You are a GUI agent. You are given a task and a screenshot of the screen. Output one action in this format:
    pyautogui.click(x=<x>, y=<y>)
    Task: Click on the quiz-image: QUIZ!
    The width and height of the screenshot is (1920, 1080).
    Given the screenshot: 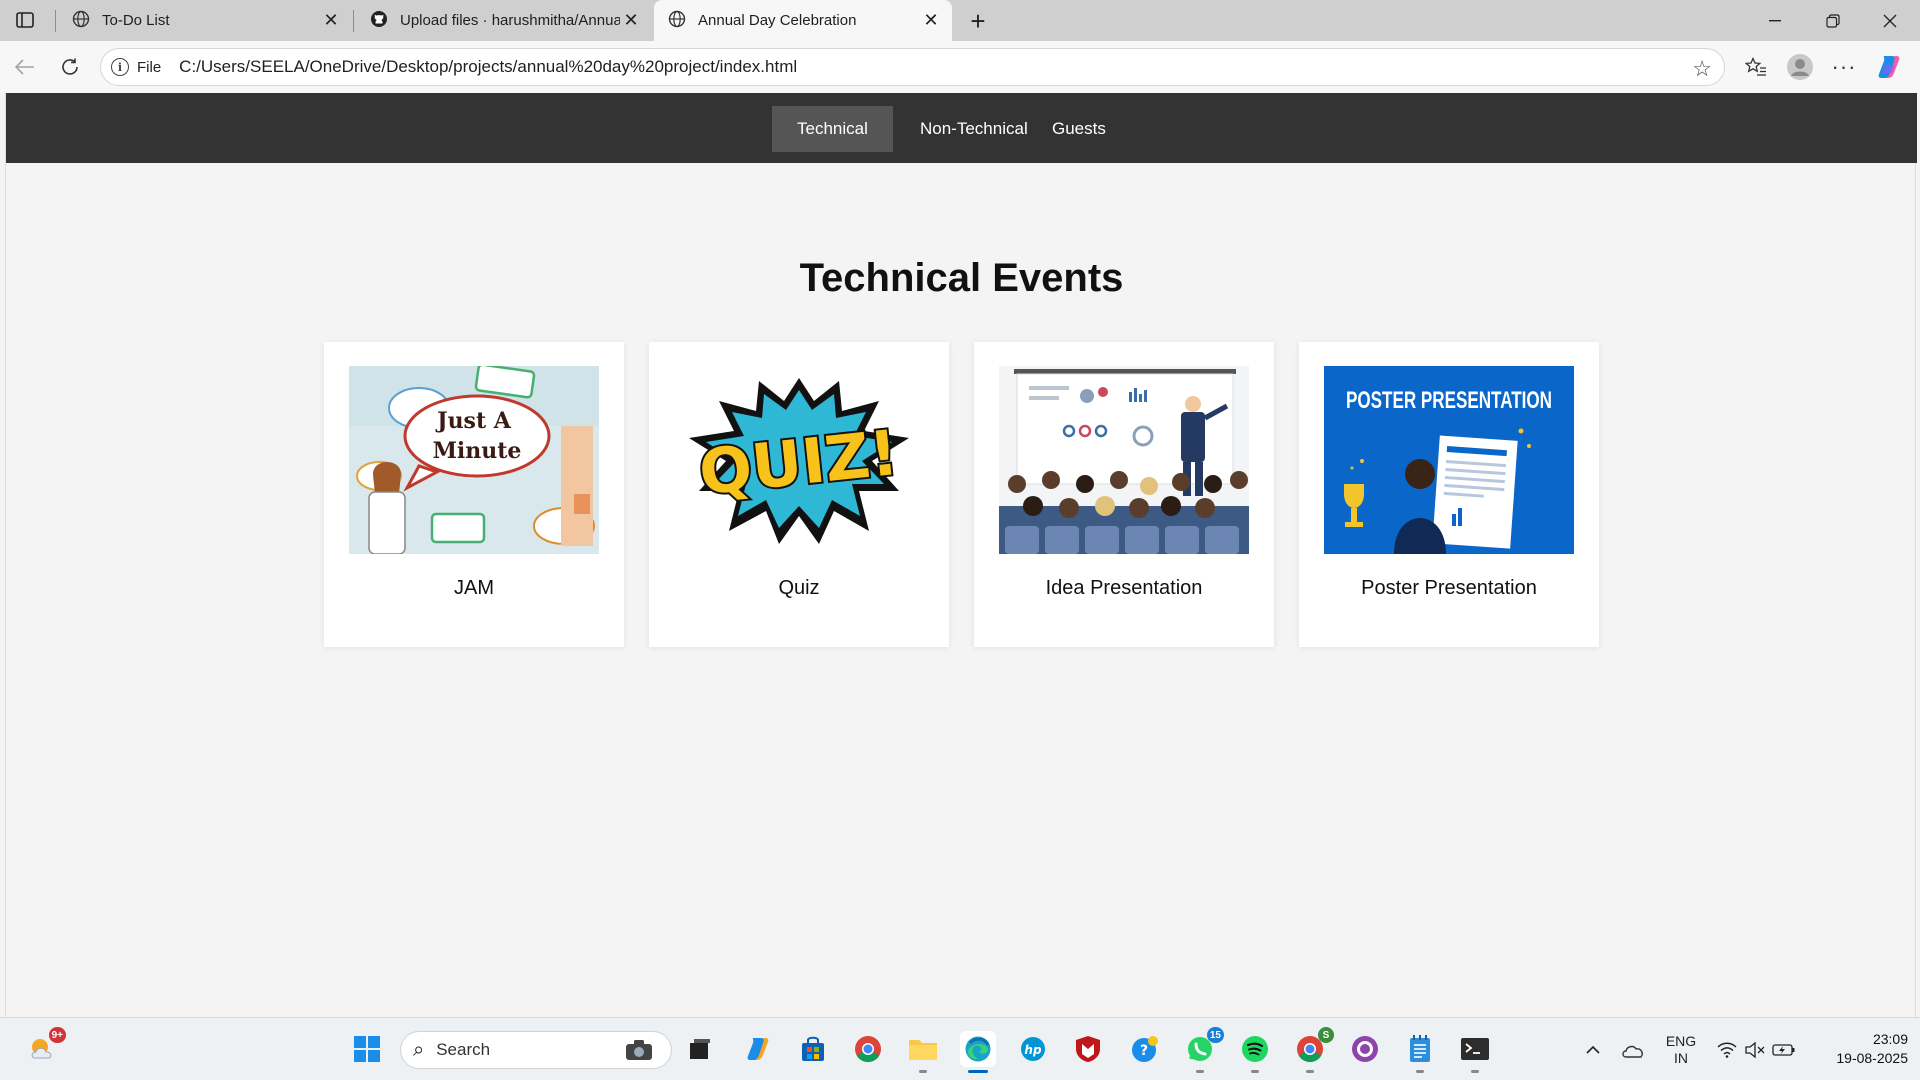 What is the action you would take?
    pyautogui.click(x=799, y=460)
    